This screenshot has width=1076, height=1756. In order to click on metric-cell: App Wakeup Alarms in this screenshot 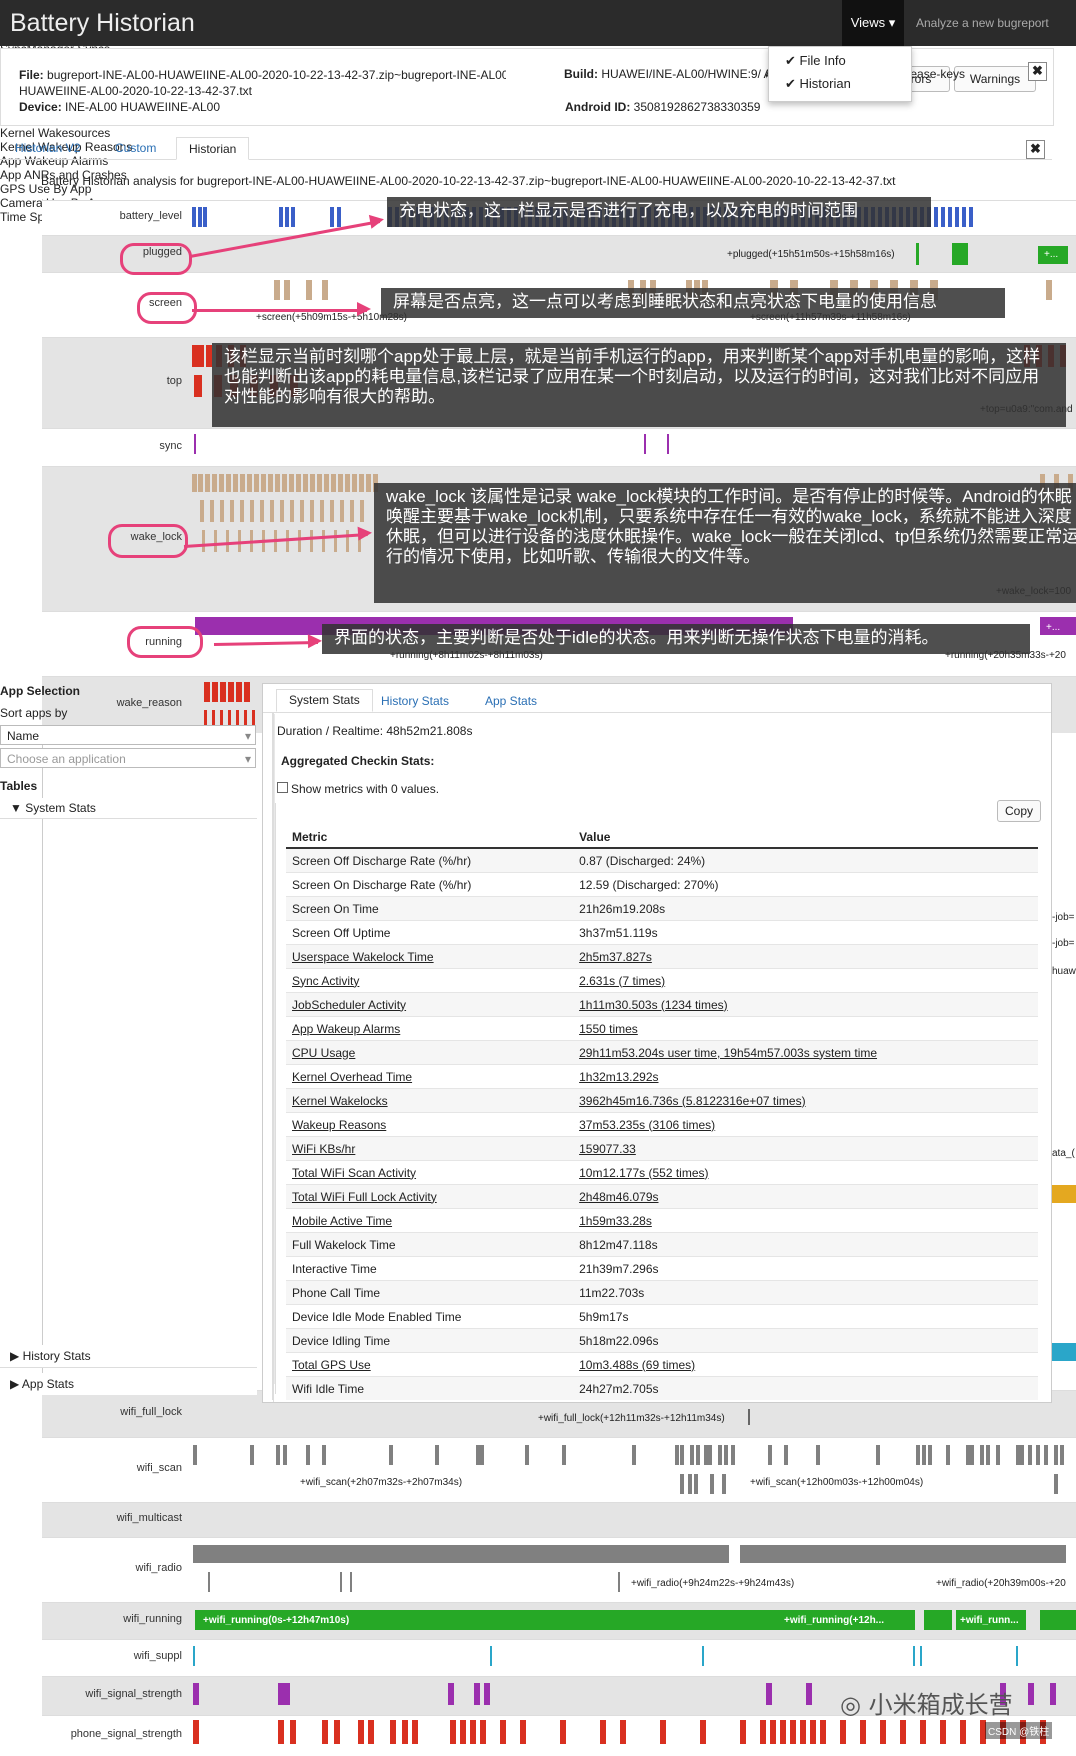, I will do `click(430, 1028)`.